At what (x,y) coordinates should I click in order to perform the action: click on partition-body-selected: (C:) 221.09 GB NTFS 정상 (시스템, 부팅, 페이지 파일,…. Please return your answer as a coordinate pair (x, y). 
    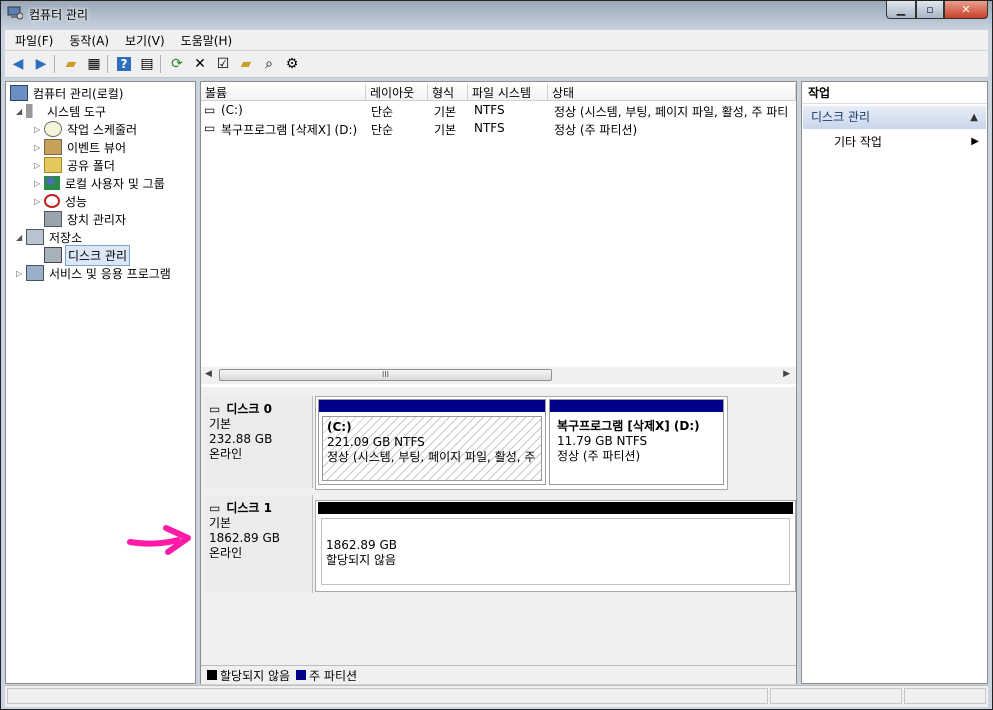
    Looking at the image, I should click on (432, 448).